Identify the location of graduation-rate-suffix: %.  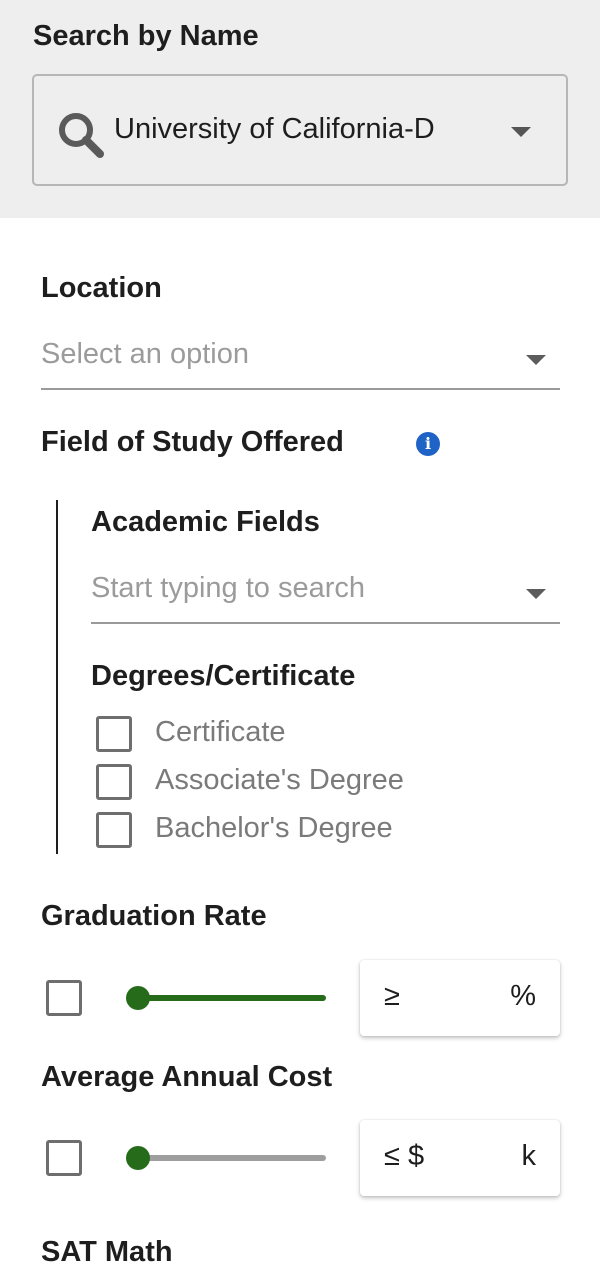
(523, 996).